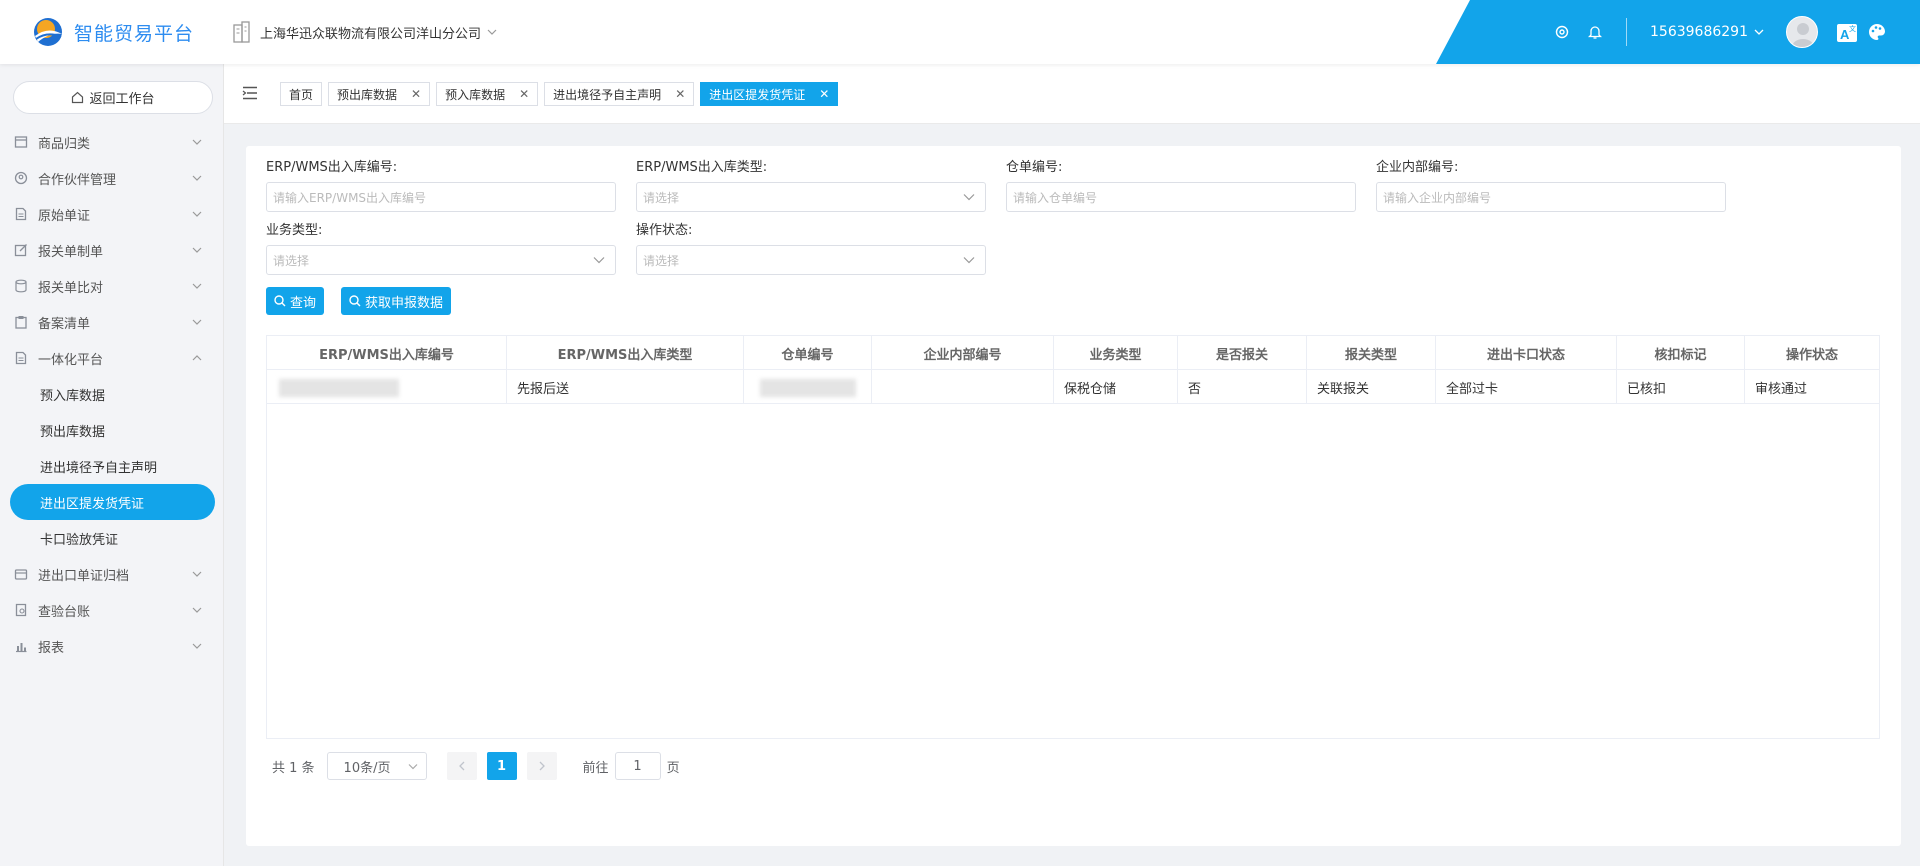 This screenshot has width=1920, height=866. Describe the element at coordinates (84, 576) in the screenshot. I see `sidebar-item-label: 进出口单证归档` at that location.